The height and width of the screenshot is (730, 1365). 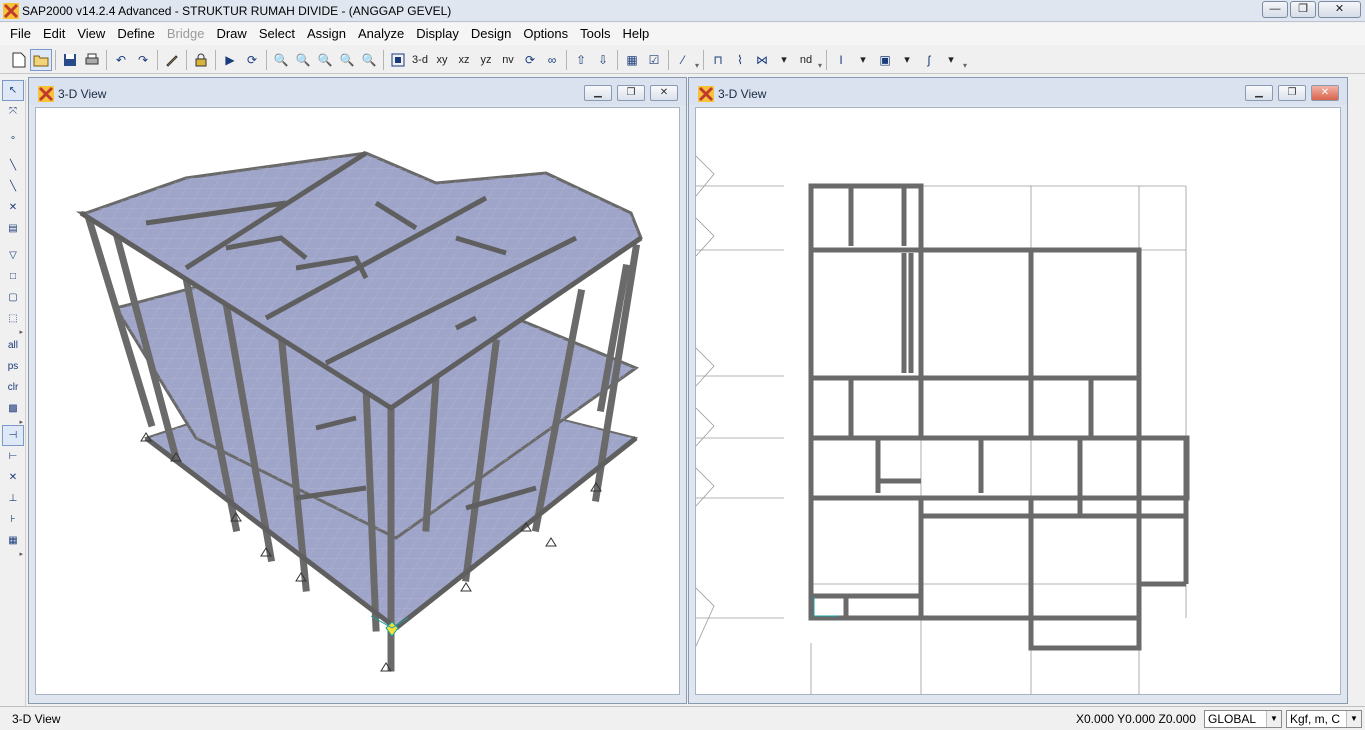 What do you see at coordinates (369, 60) in the screenshot?
I see `zoom-out-icon: 🔍` at bounding box center [369, 60].